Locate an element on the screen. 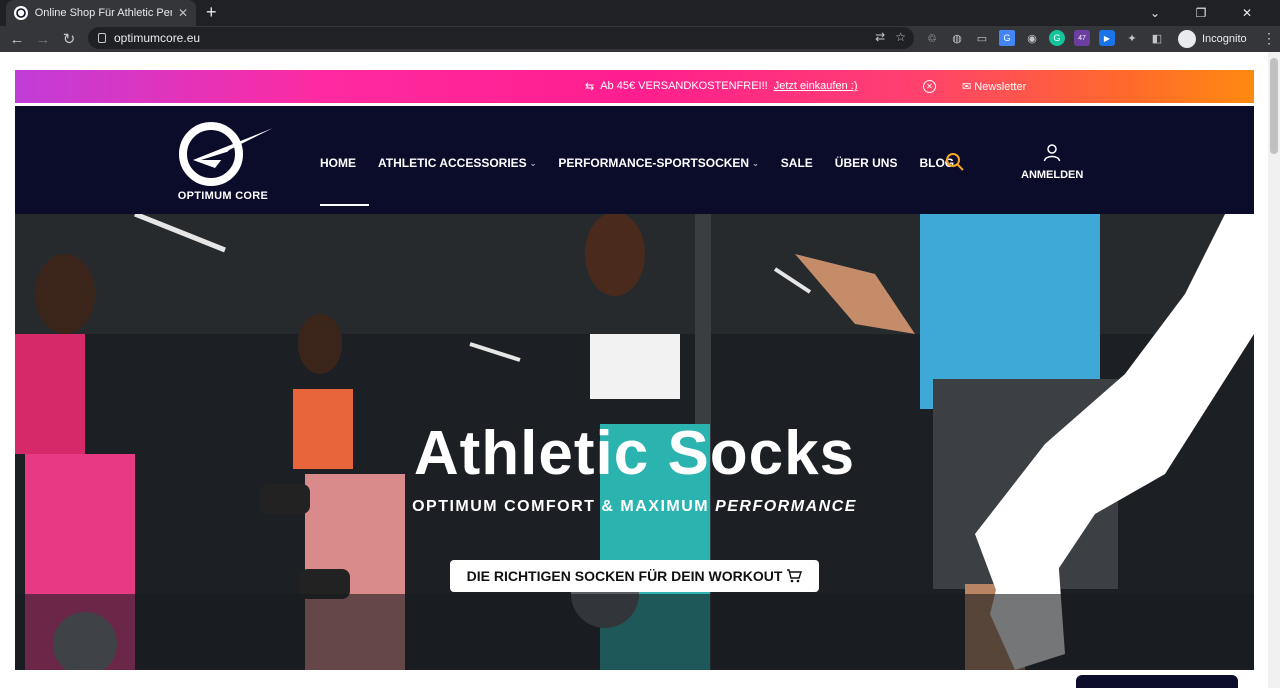  globe-extension-icon: ◍ is located at coordinates (957, 38).